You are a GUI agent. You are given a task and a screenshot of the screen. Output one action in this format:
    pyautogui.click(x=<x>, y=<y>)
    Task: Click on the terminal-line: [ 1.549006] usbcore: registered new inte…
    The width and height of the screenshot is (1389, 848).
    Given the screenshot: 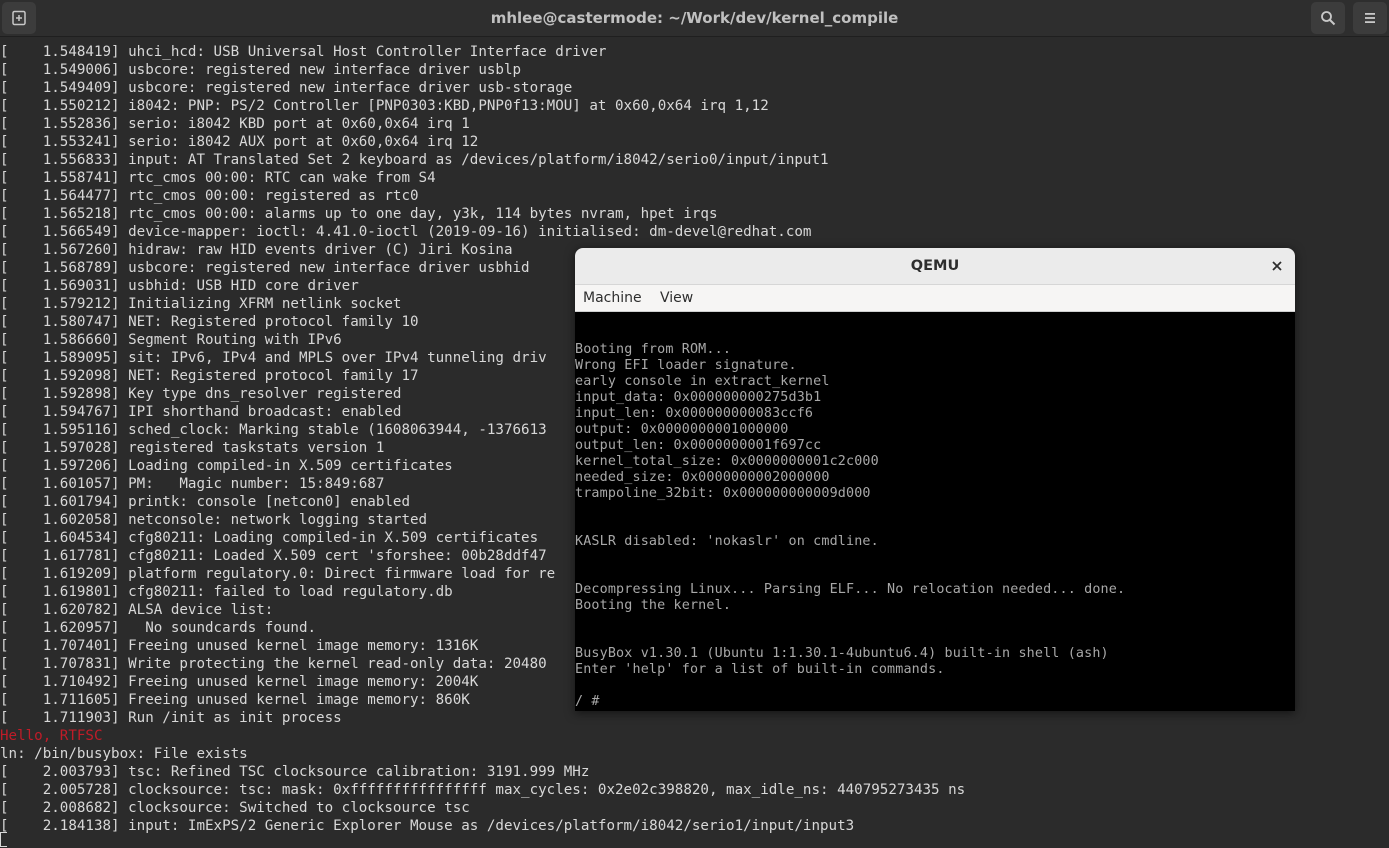 What is the action you would take?
    pyautogui.click(x=261, y=70)
    